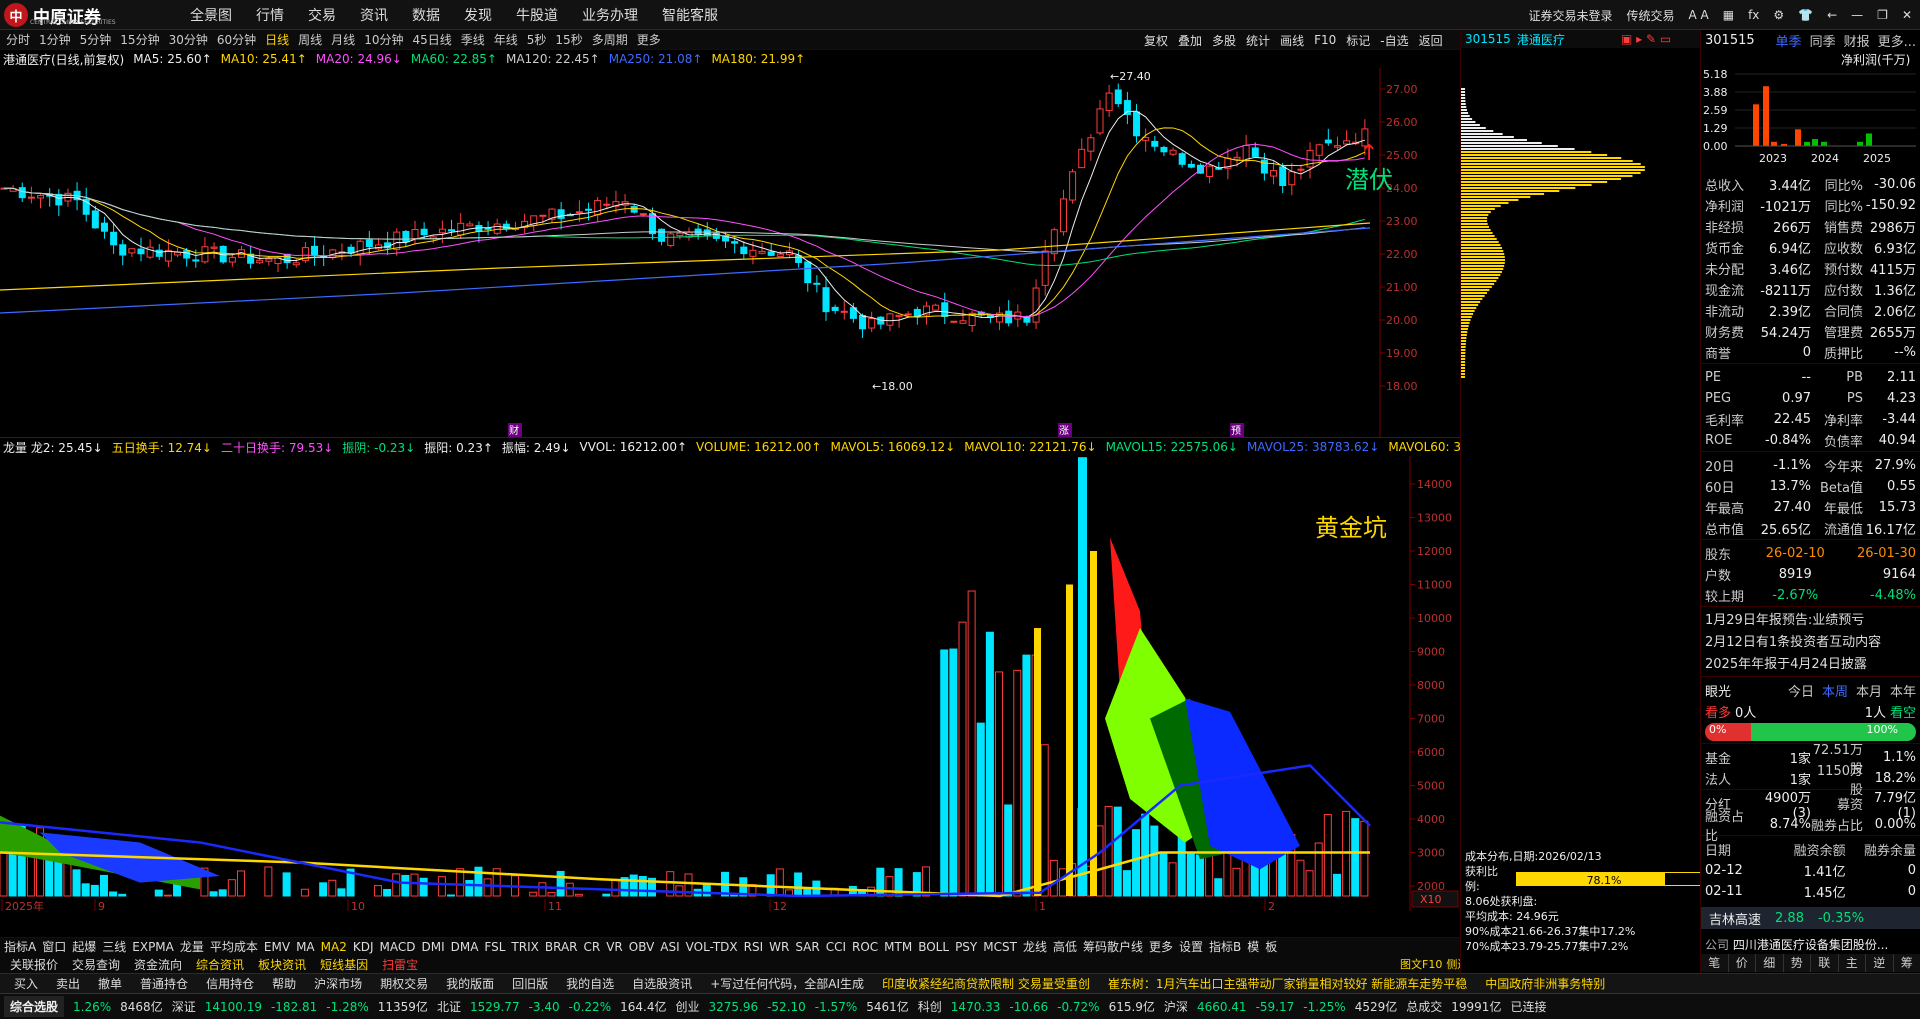  I want to click on action-item: 我的自选, so click(590, 983).